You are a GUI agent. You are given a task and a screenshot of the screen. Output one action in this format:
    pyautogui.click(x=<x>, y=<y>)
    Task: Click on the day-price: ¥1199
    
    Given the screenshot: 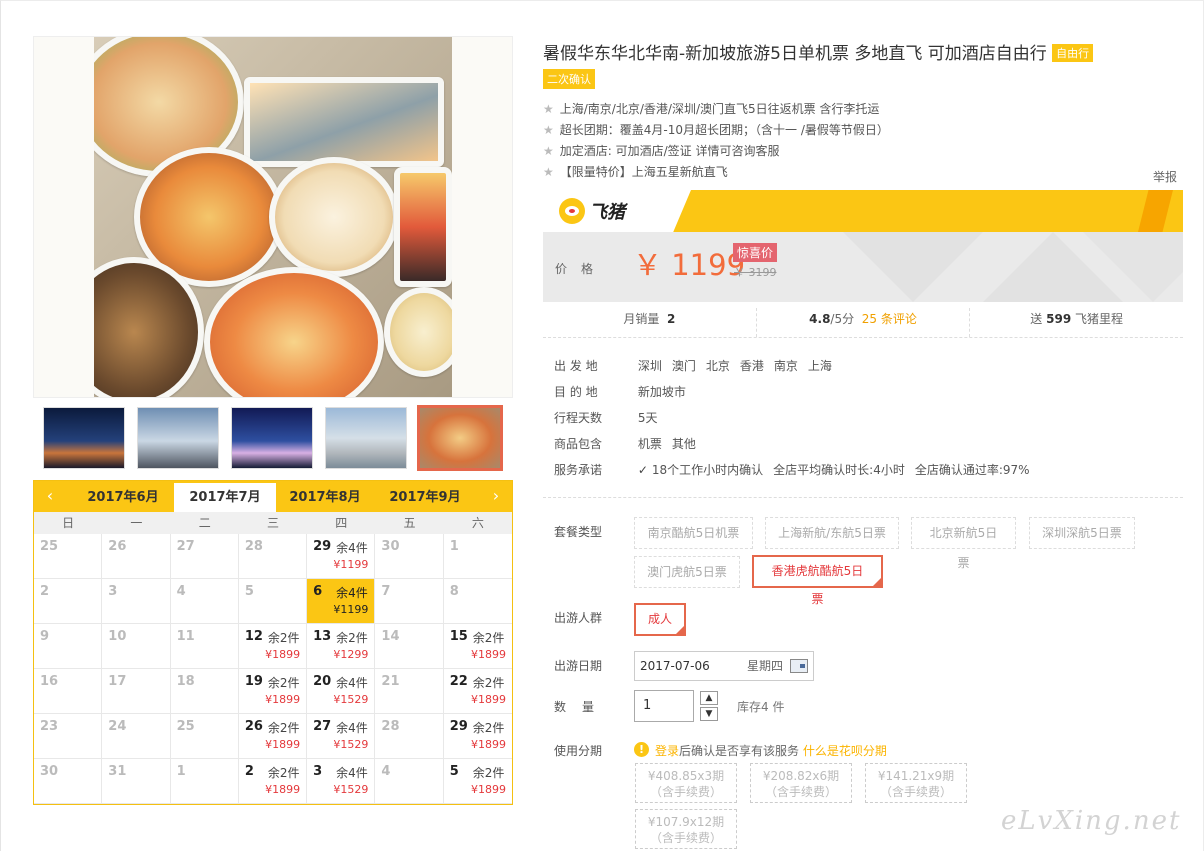 What is the action you would take?
    pyautogui.click(x=351, y=564)
    